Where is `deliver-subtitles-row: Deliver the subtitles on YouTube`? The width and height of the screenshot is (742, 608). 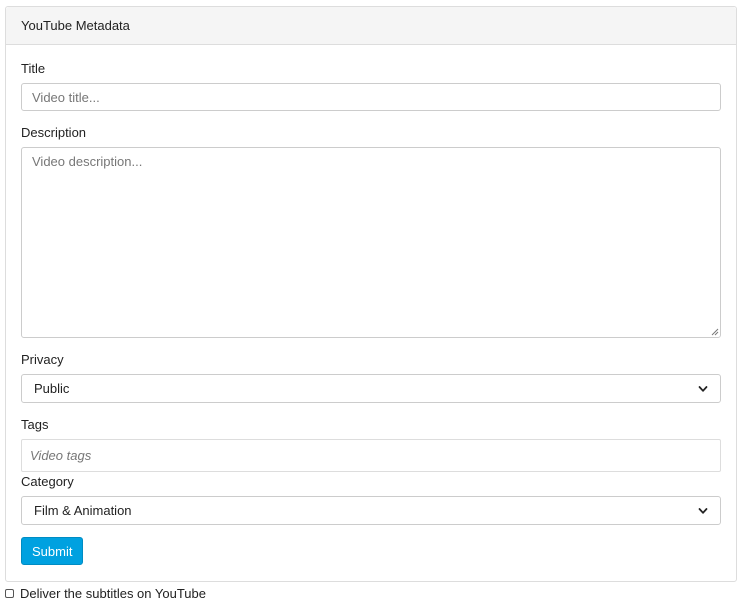
deliver-subtitles-row: Deliver the subtitles on YouTube is located at coordinates (105, 593).